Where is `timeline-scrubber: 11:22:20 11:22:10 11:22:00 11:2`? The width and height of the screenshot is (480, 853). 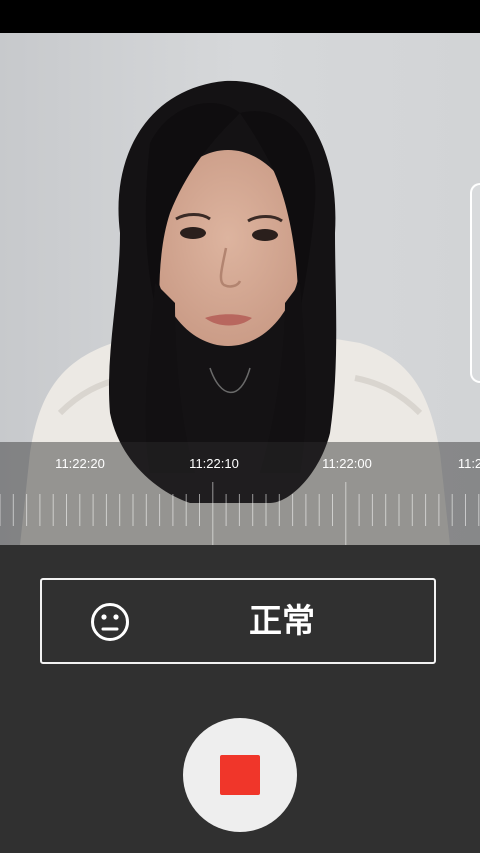 timeline-scrubber: 11:22:20 11:22:10 11:22:00 11:2 is located at coordinates (240, 493).